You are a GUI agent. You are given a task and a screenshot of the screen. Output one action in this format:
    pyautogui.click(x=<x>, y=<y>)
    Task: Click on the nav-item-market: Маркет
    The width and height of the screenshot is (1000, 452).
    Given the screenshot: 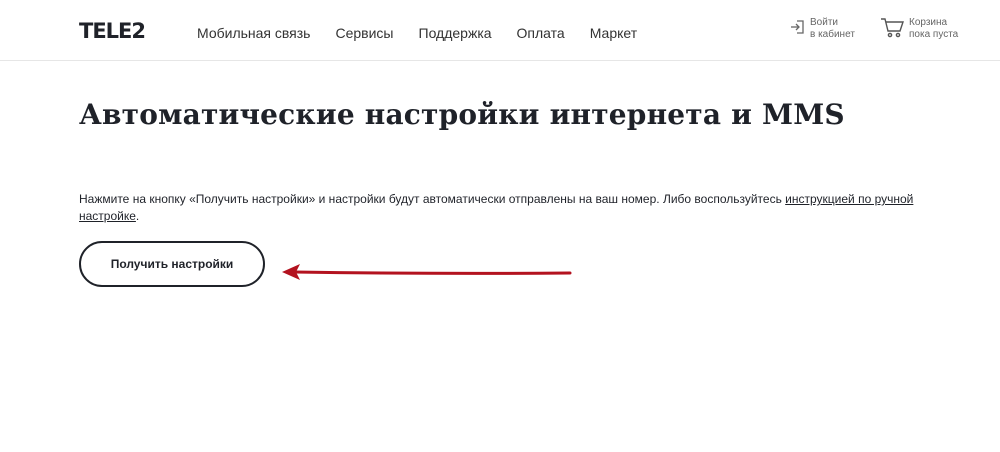 What is the action you would take?
    pyautogui.click(x=613, y=33)
    